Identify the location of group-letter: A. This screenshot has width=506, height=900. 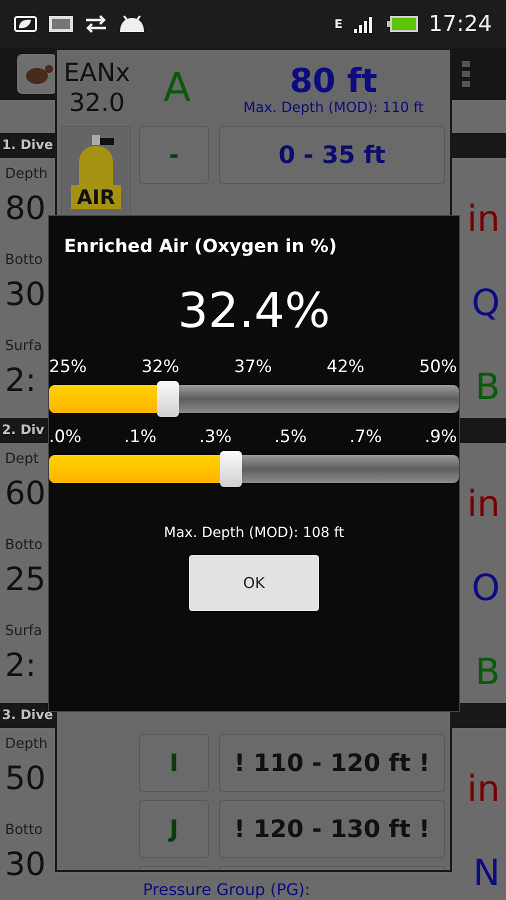
(177, 88).